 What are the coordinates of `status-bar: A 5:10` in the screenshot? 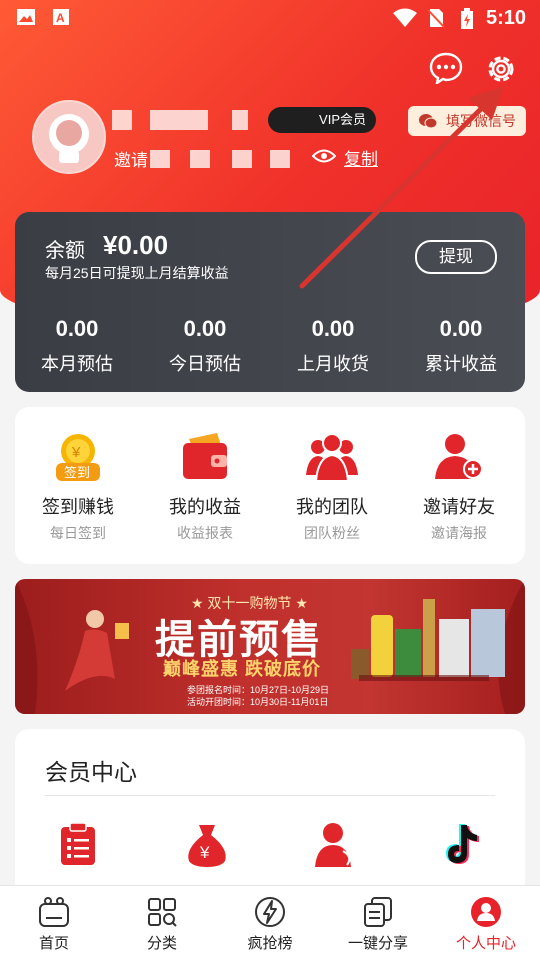 It's located at (270, 18).